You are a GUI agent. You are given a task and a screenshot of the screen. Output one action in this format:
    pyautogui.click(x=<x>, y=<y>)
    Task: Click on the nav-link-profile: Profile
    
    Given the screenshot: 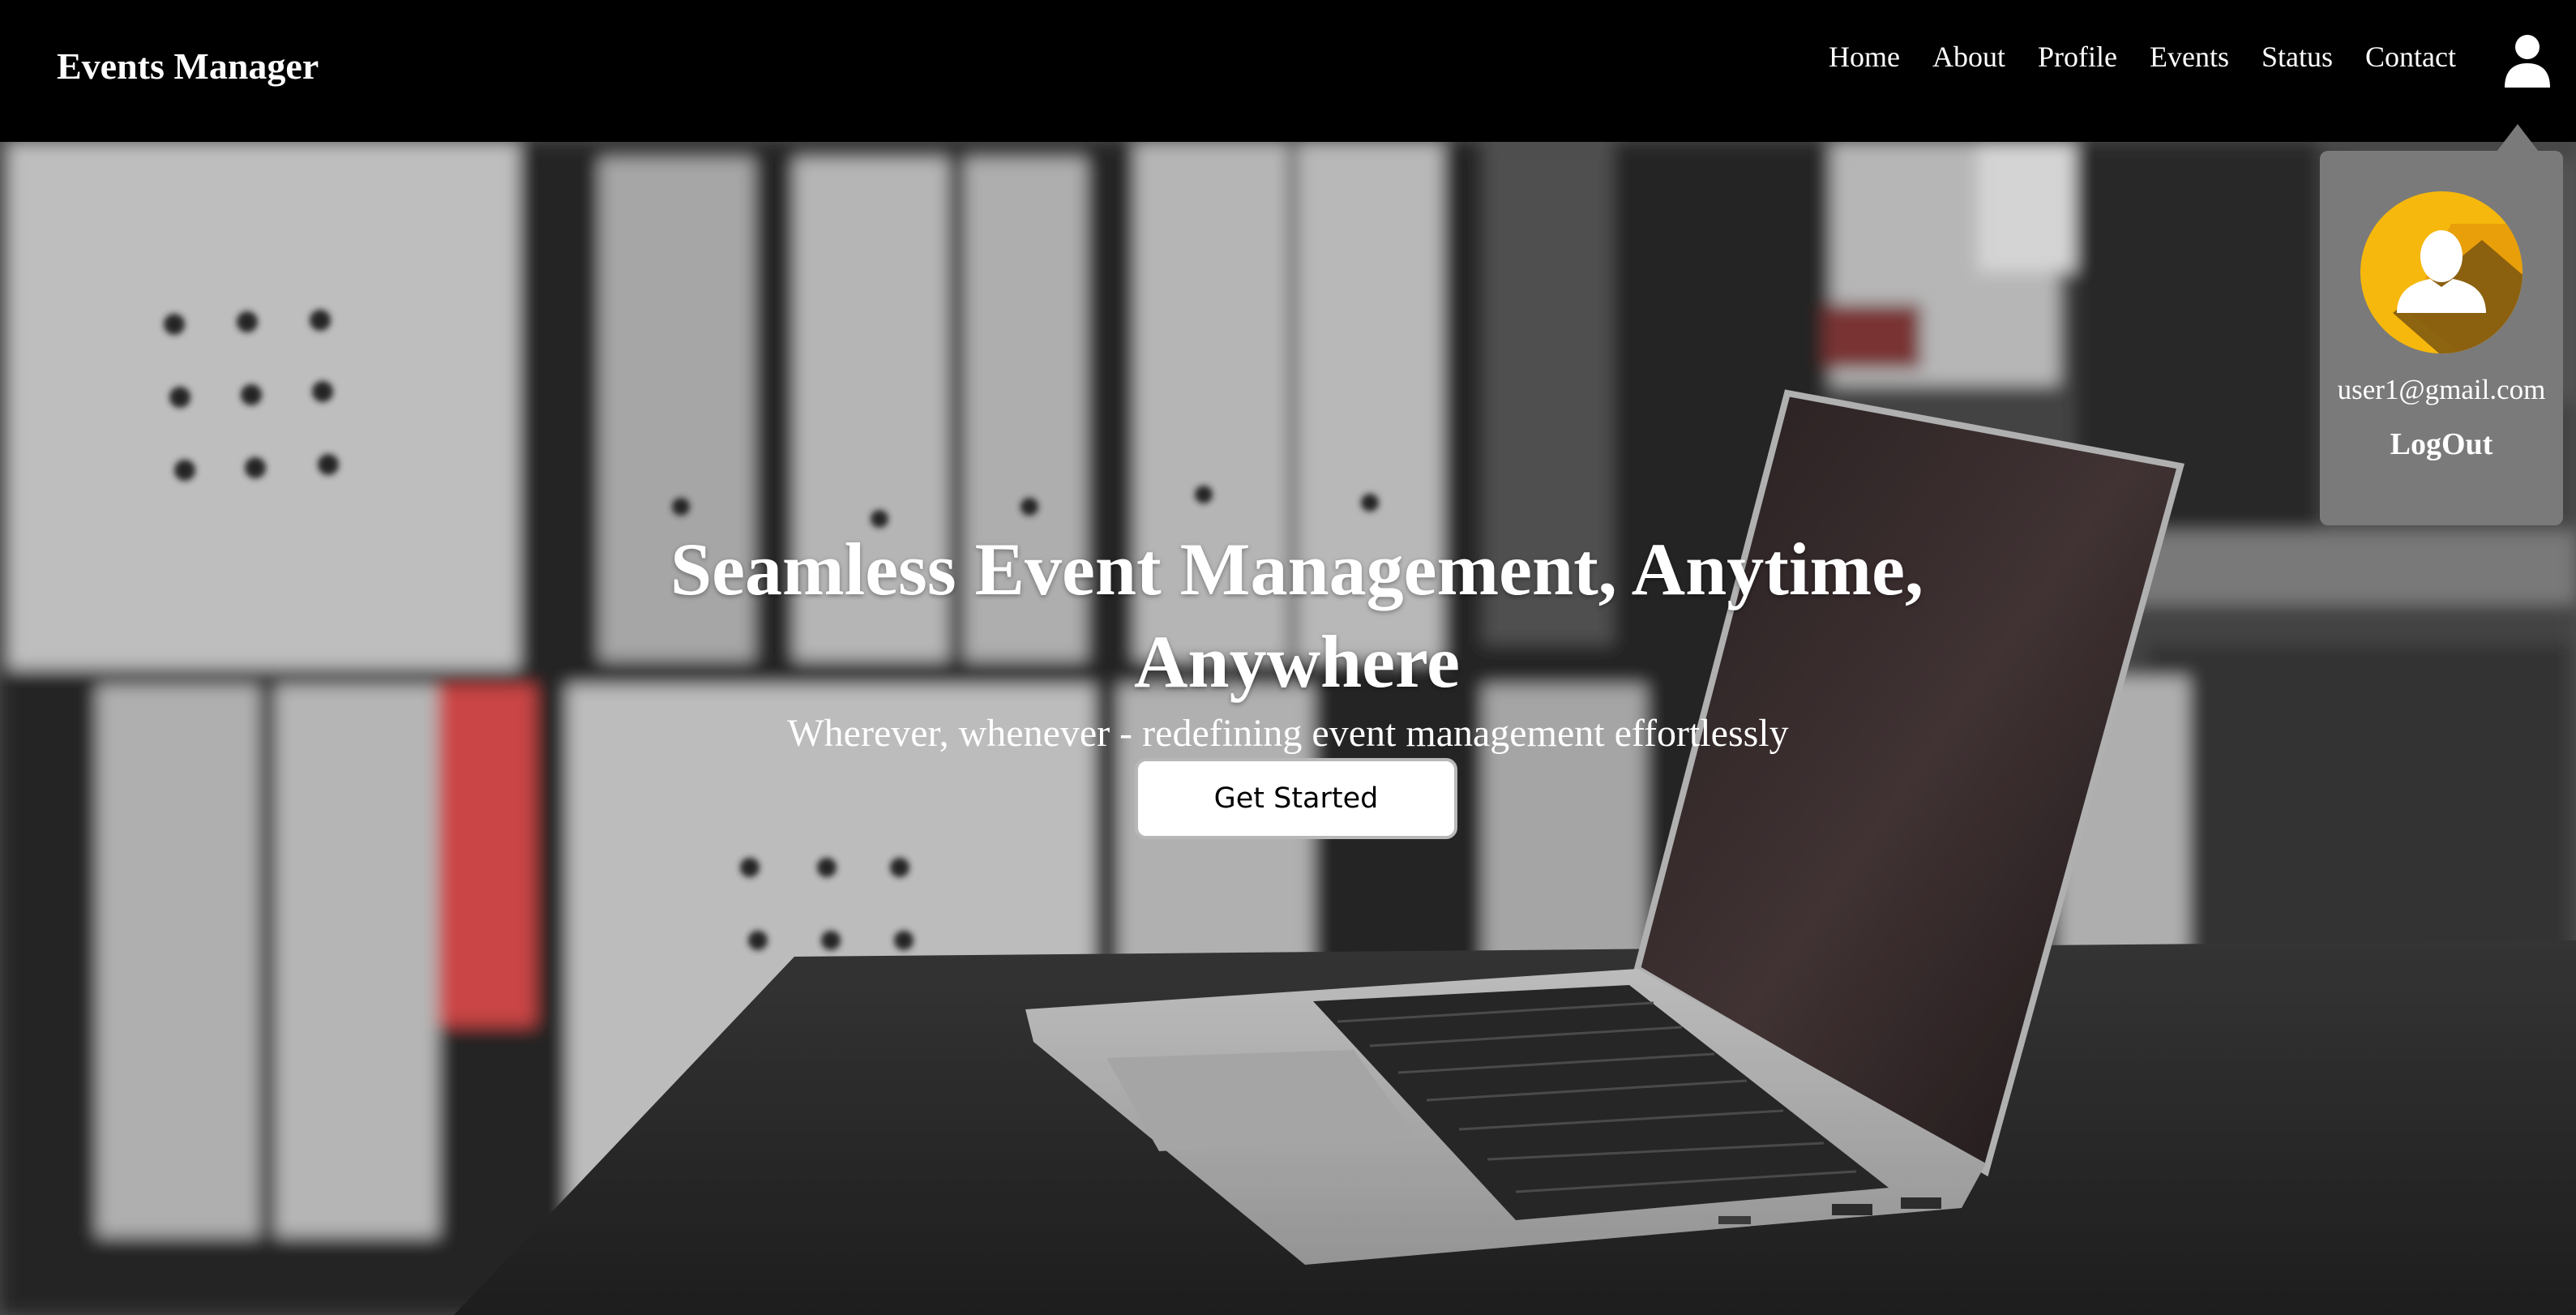 What is the action you would take?
    pyautogui.click(x=2077, y=56)
    